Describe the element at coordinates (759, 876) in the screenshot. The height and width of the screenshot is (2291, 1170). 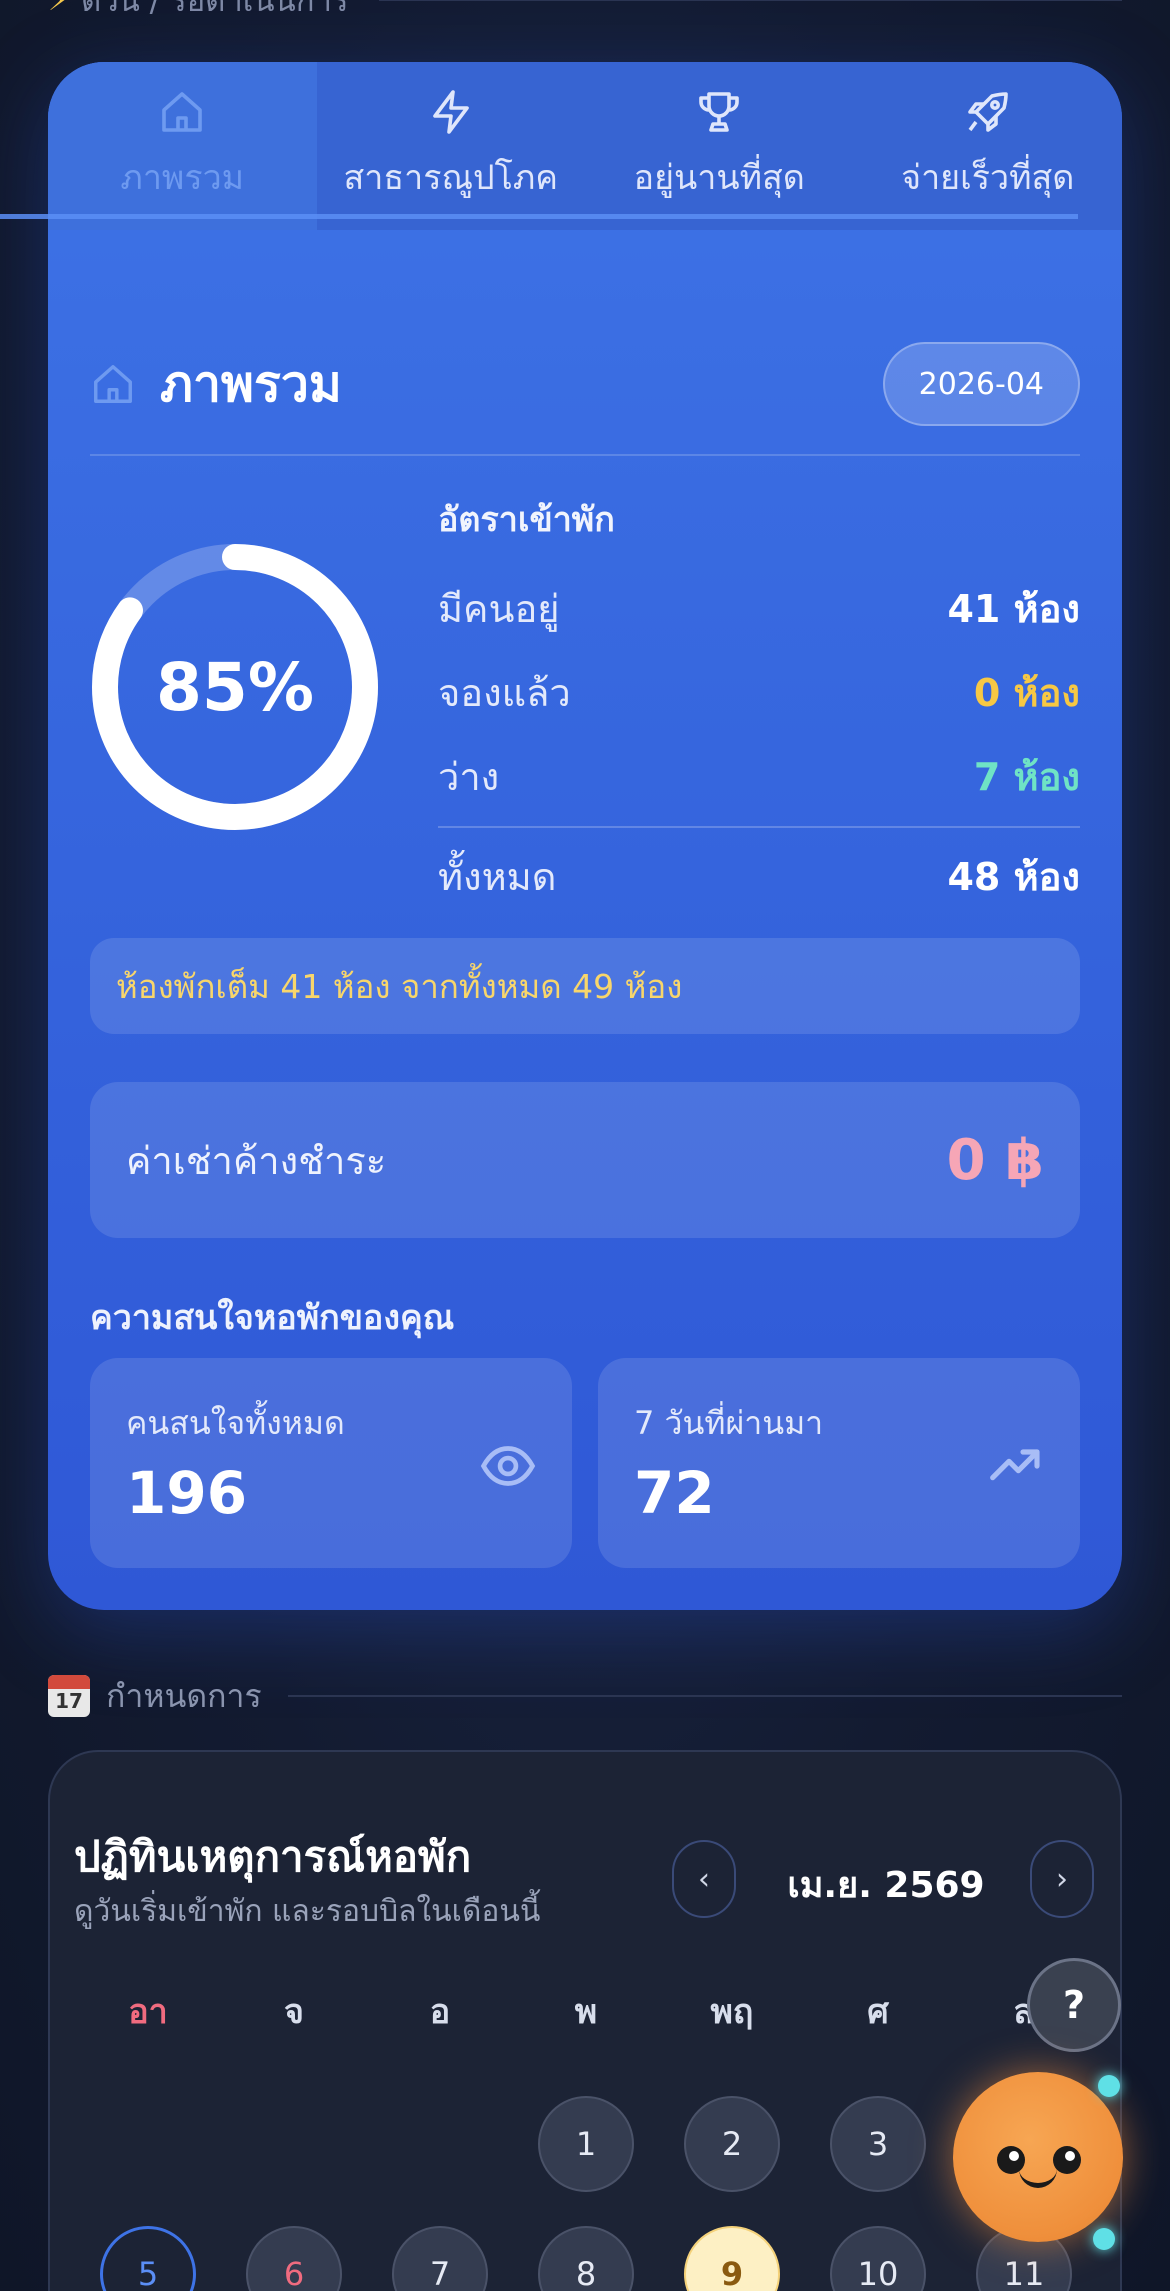
I see `total-row: ทั้งหมด 48 ห้อง` at that location.